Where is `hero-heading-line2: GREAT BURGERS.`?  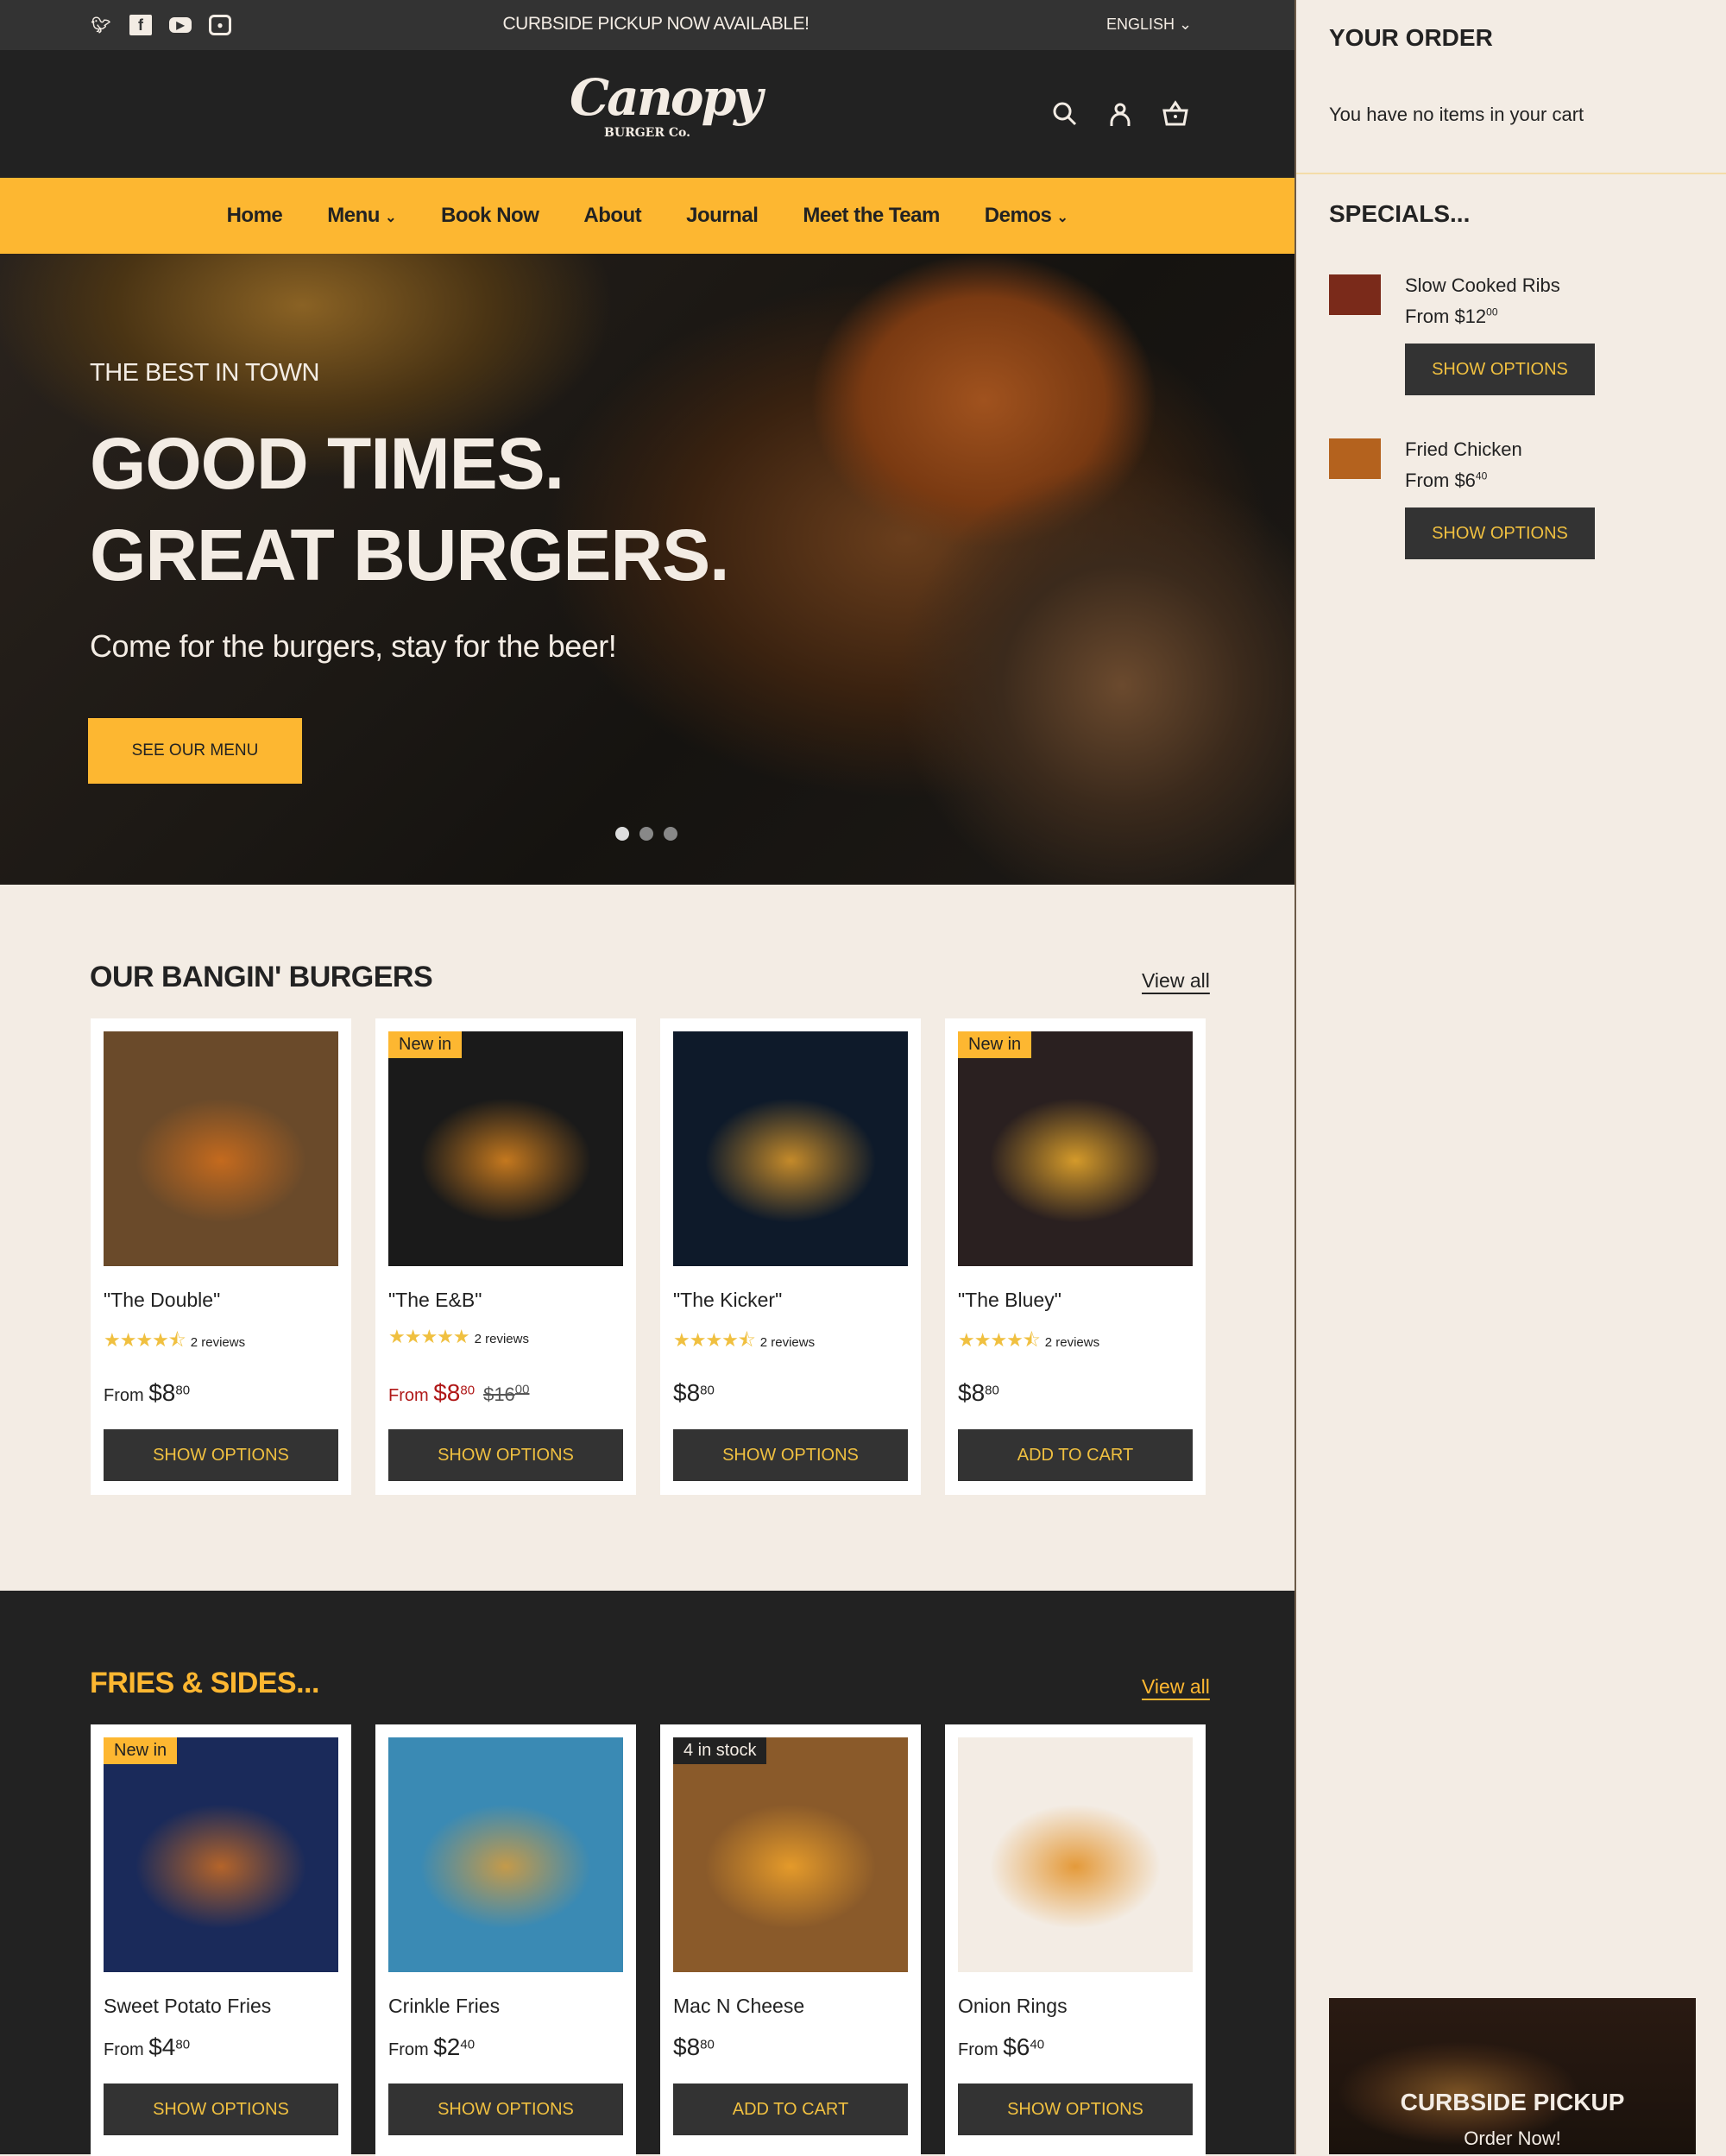 hero-heading-line2: GREAT BURGERS. is located at coordinates (409, 555).